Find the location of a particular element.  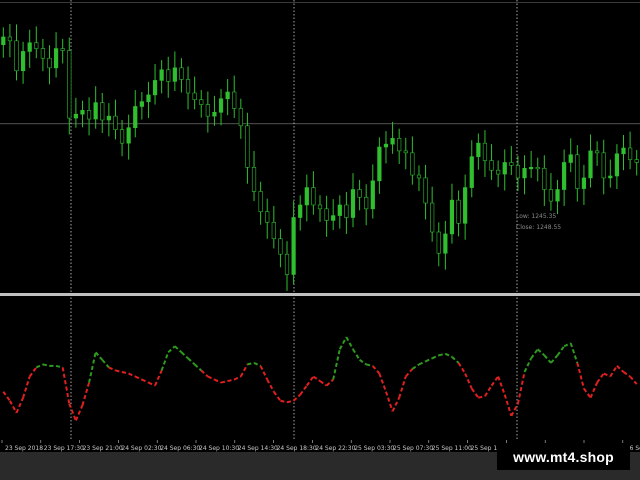

time-axis-label: 25 Sep 11:00 is located at coordinates (452, 448).